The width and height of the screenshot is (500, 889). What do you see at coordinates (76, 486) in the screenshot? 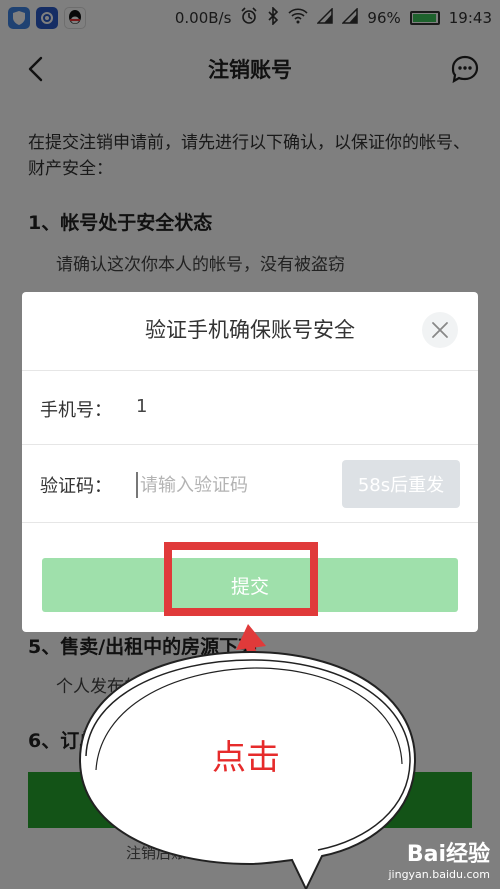
I see `code-label: 验证码：` at bounding box center [76, 486].